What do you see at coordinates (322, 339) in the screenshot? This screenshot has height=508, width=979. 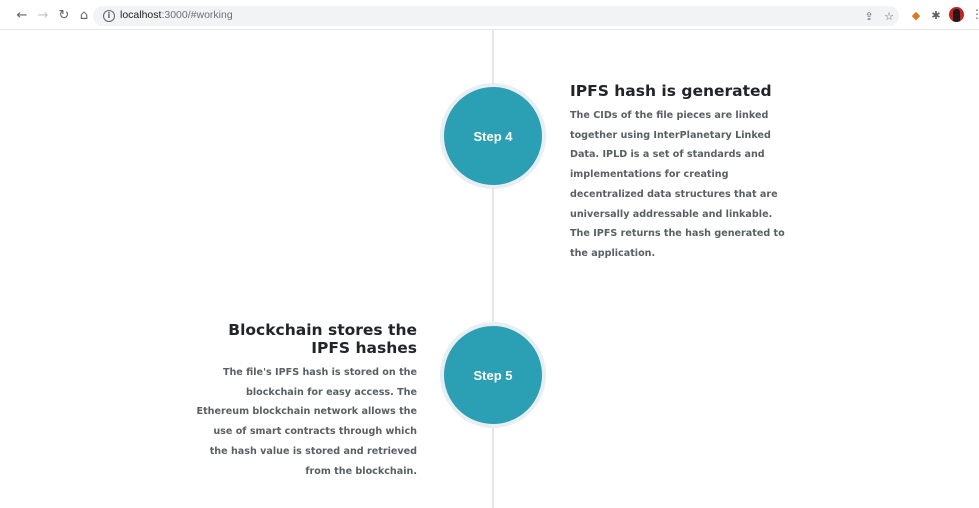 I see `step-5-title: Blockchain stores the IPFS hashes` at bounding box center [322, 339].